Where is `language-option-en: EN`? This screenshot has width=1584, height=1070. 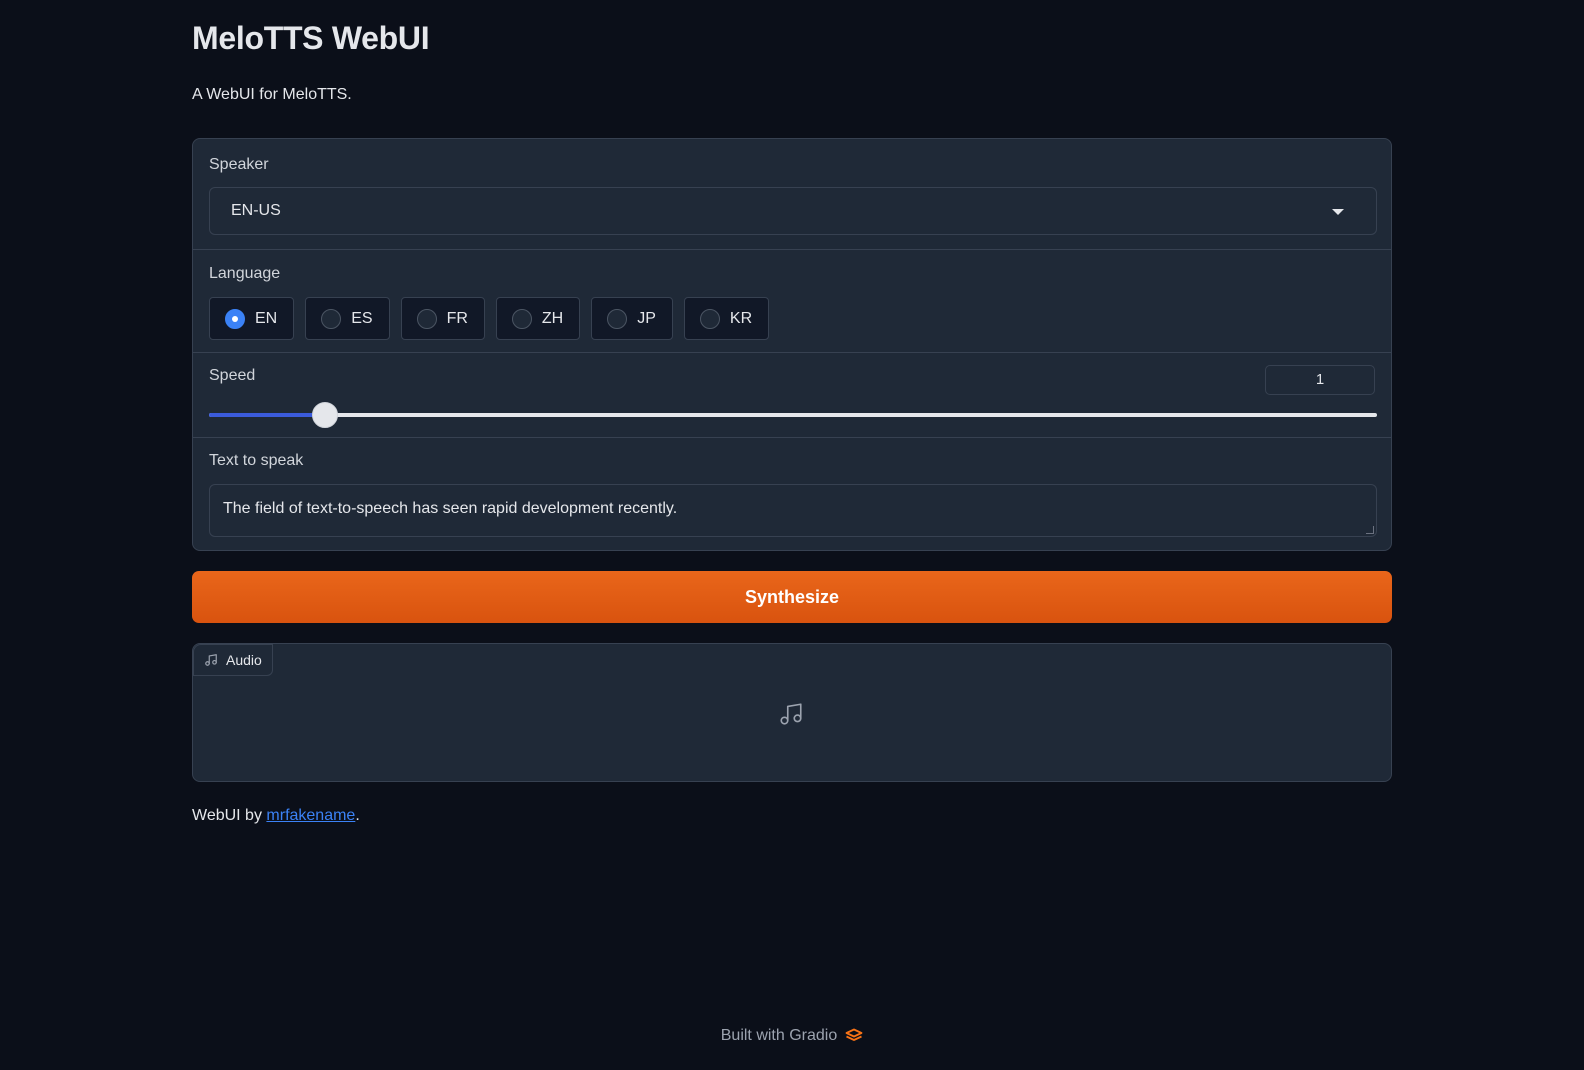
language-option-en: EN is located at coordinates (252, 318).